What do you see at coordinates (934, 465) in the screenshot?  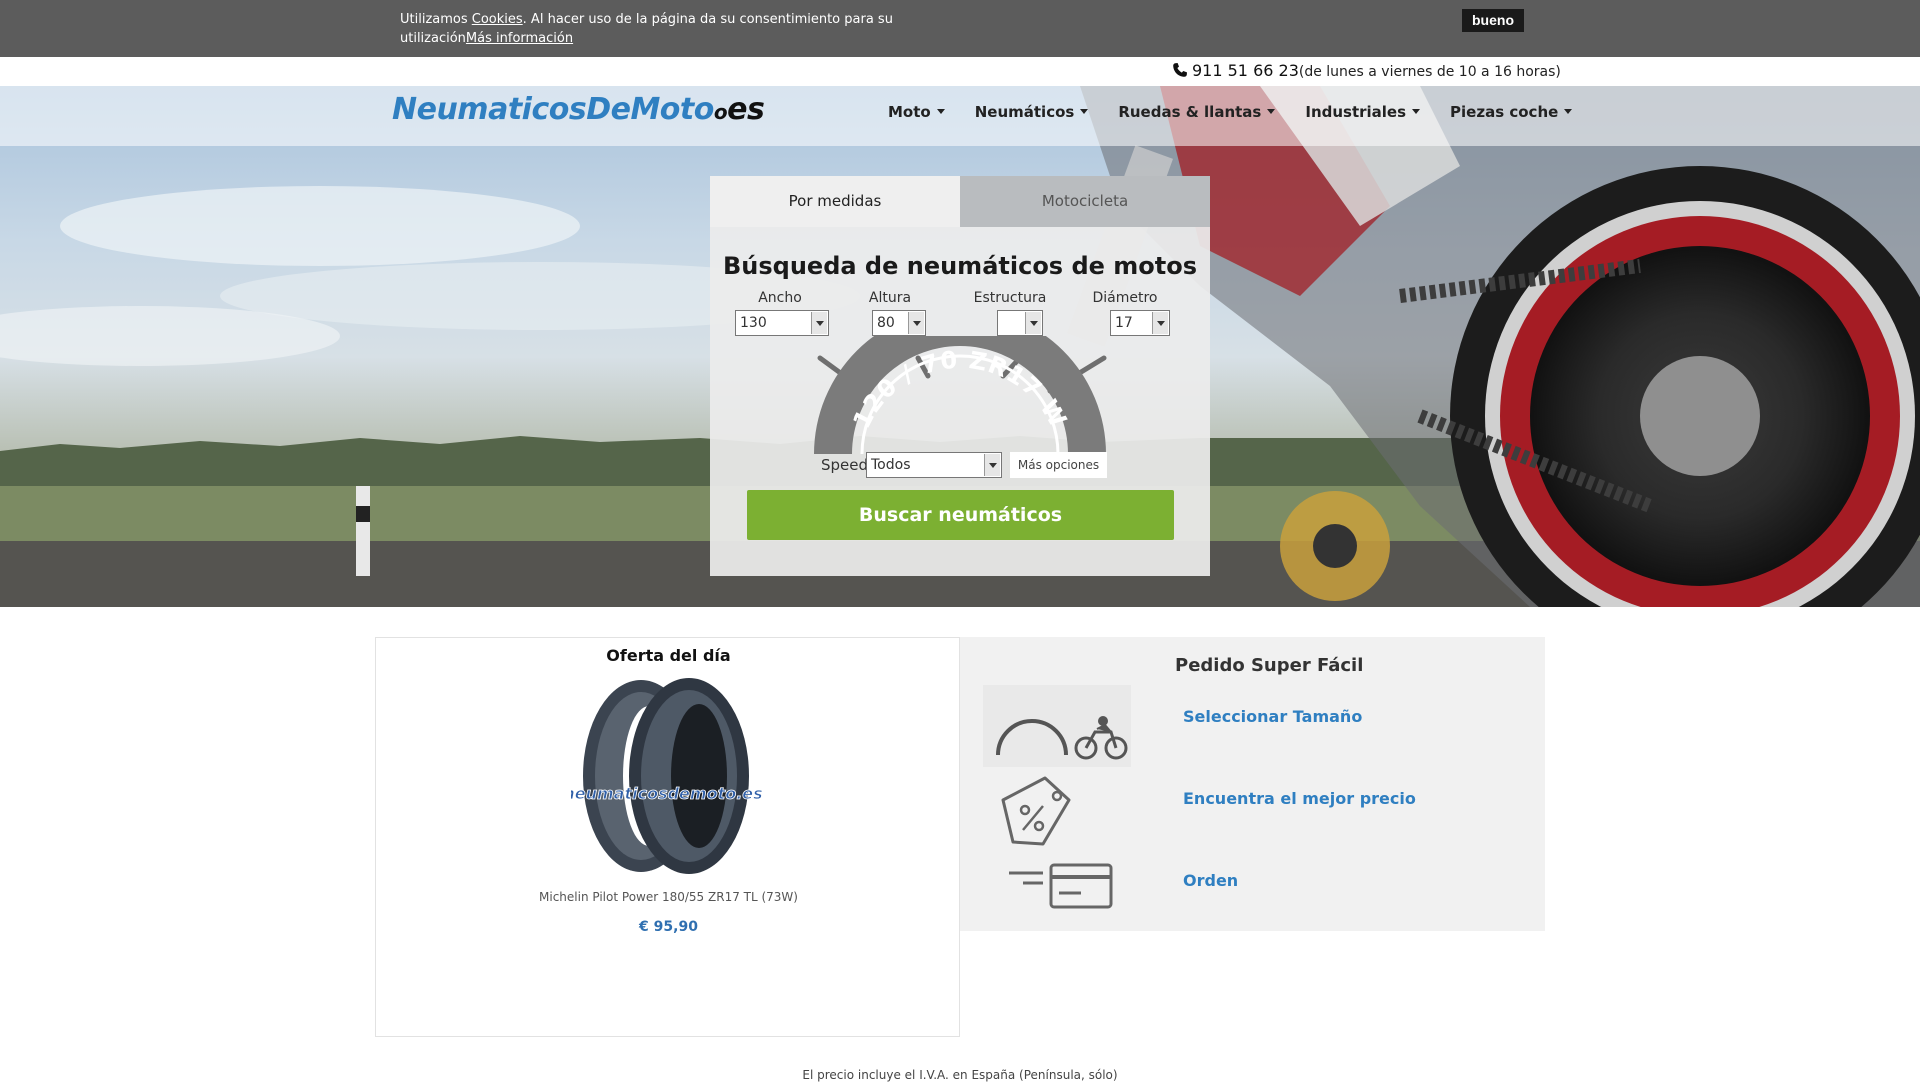 I see `speed-select: Todos` at bounding box center [934, 465].